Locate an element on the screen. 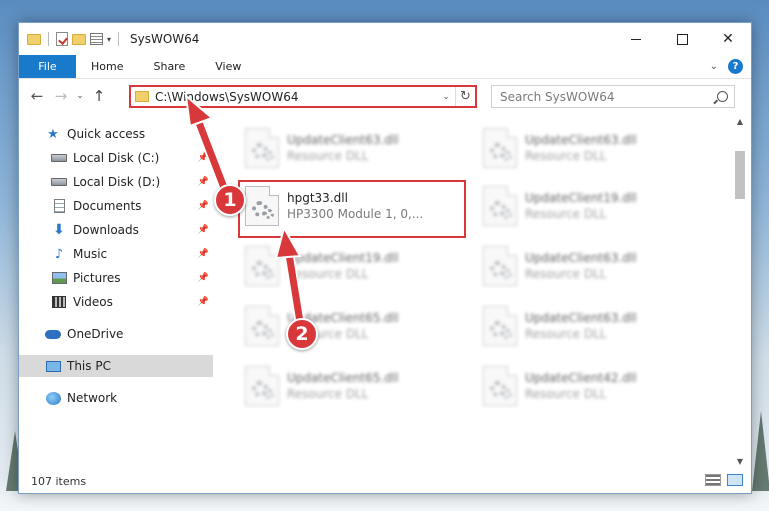 This screenshot has height=511, width=769. search-icon is located at coordinates (722, 96).